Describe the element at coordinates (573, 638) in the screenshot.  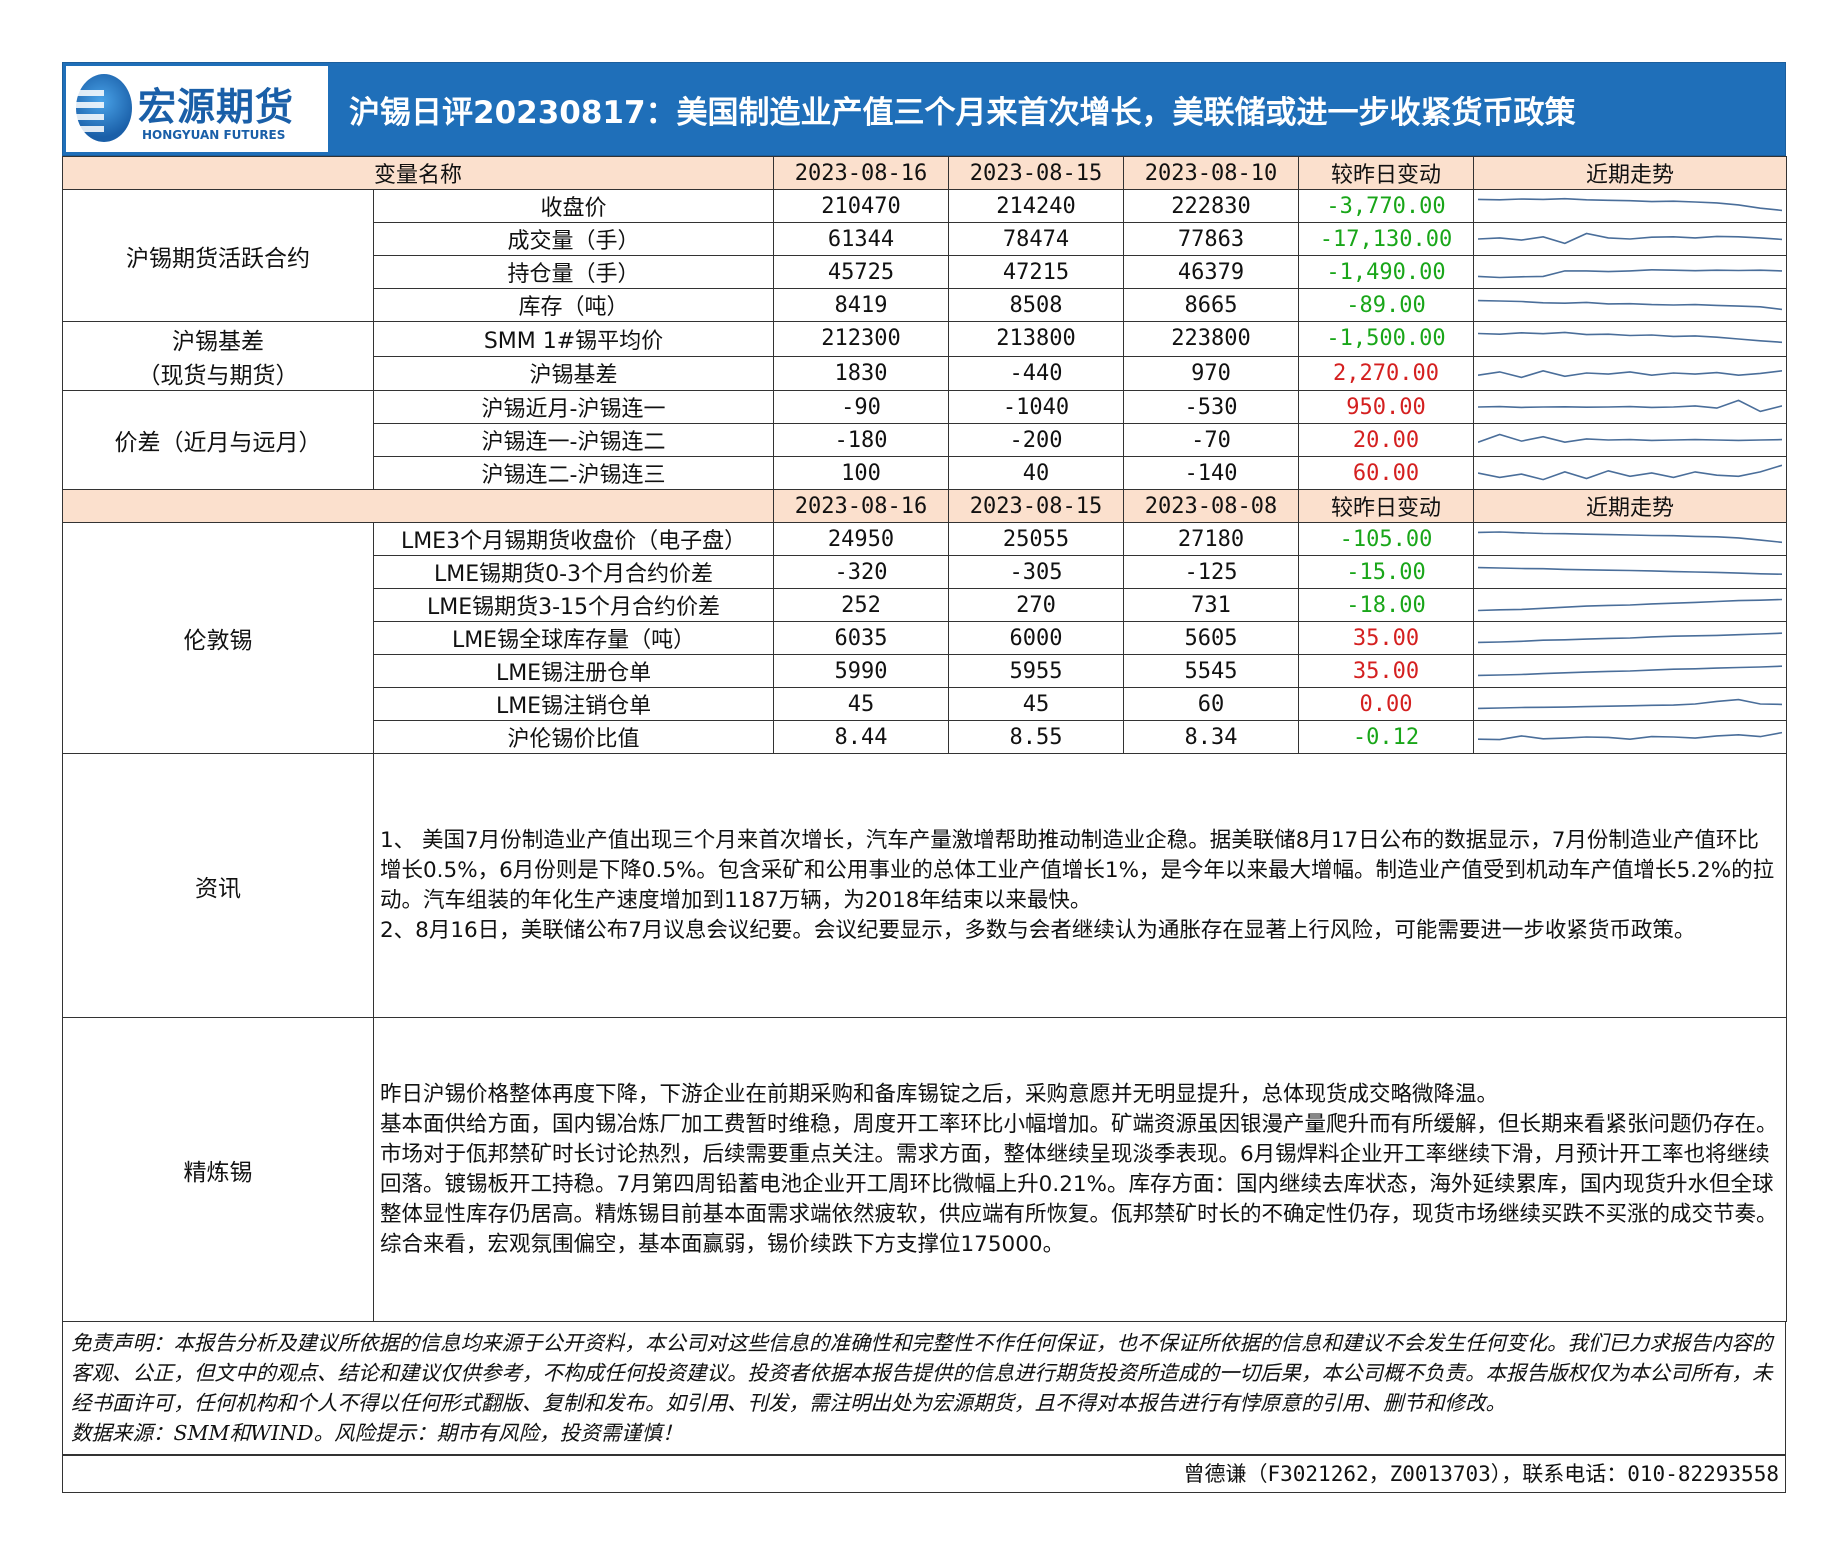
I see `variable-name: LME锡全球库存量（吨）` at that location.